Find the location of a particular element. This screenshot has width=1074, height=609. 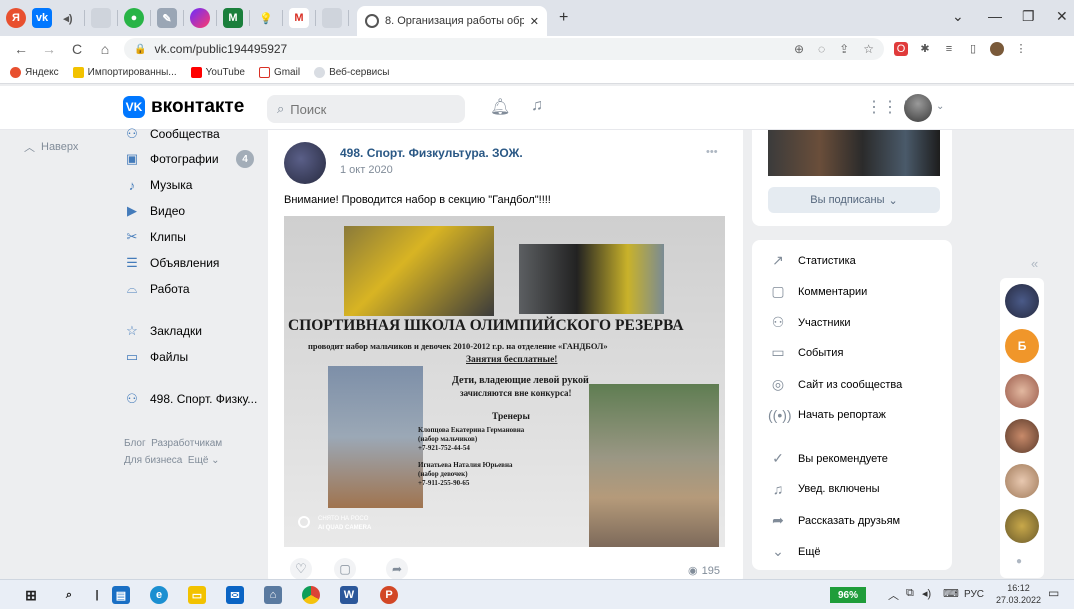

word-icon: W is located at coordinates (349, 595).